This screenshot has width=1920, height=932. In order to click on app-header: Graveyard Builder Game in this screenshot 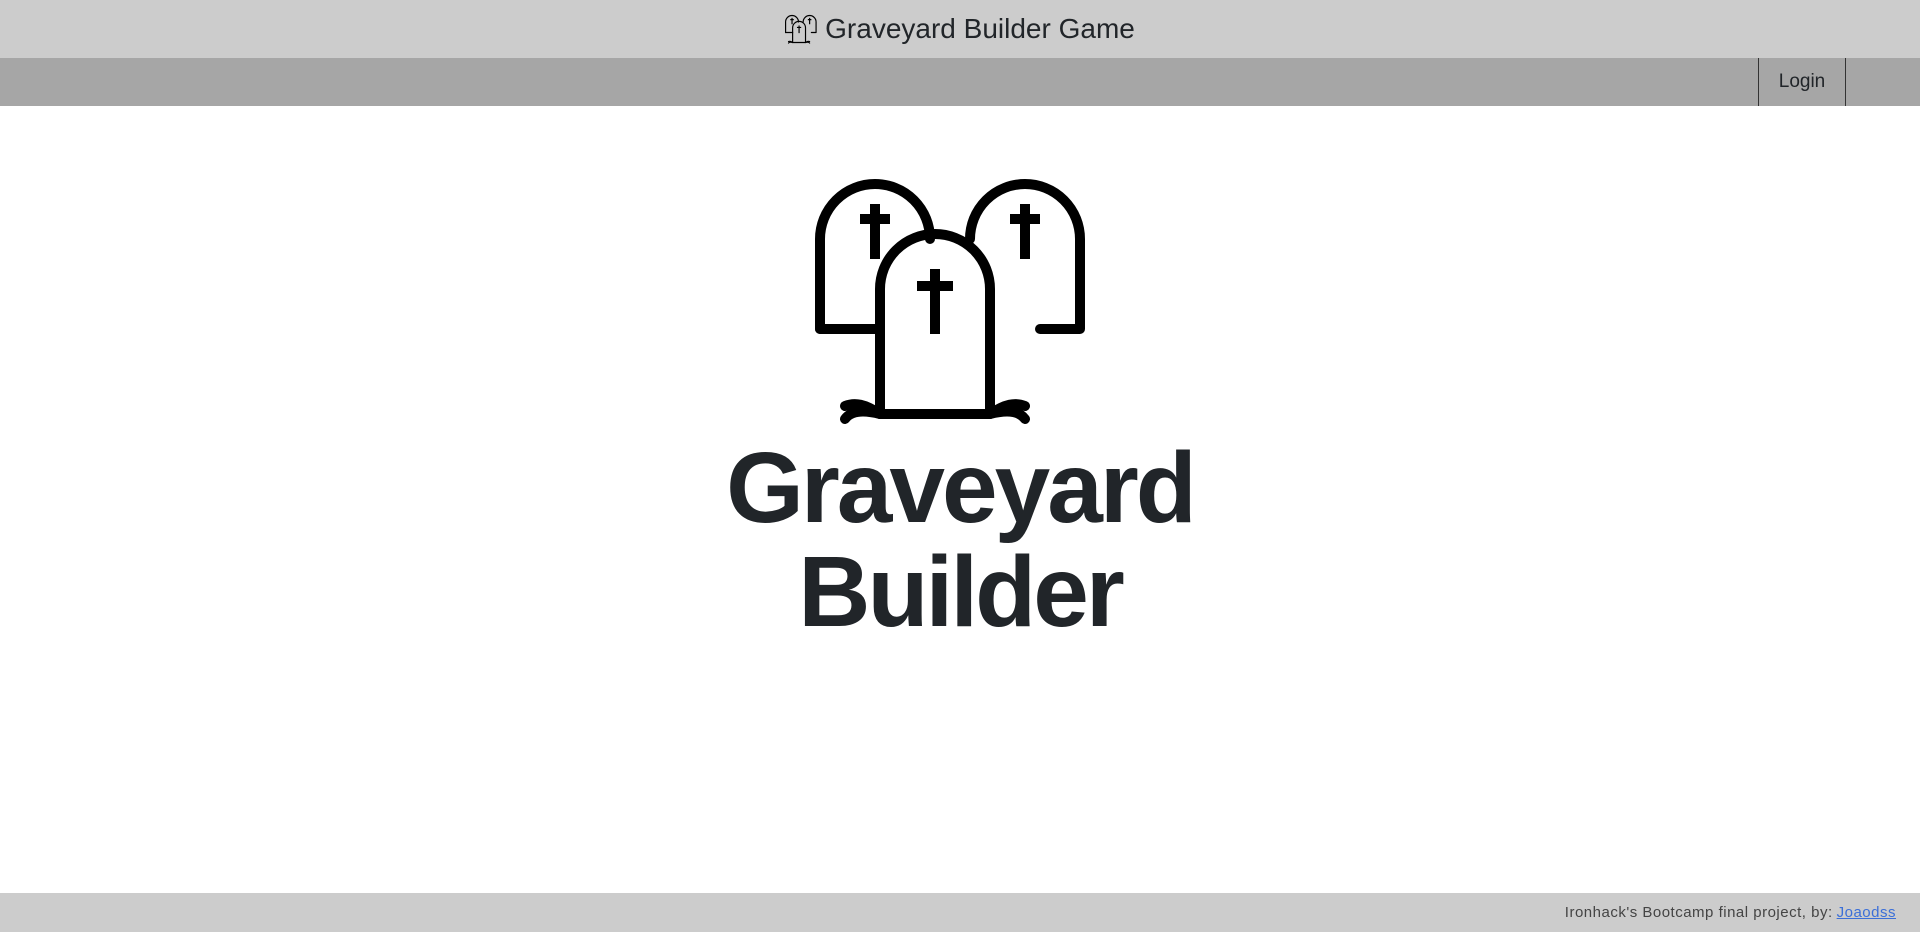, I will do `click(960, 29)`.